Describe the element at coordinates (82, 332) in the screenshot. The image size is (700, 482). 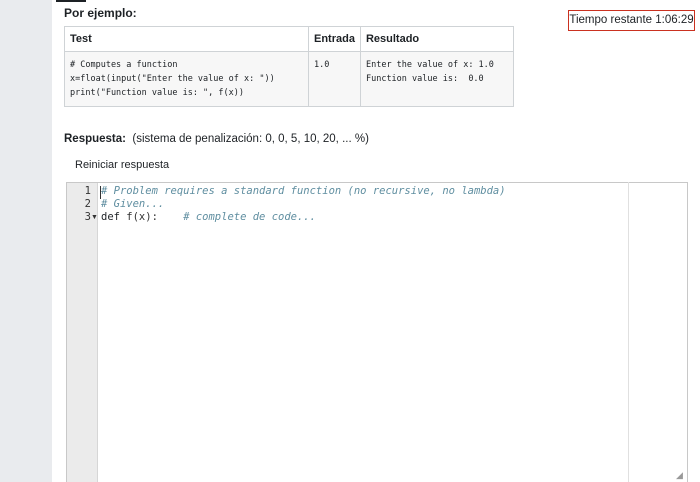
I see `editor-gutter: 1 2 3 ▼` at that location.